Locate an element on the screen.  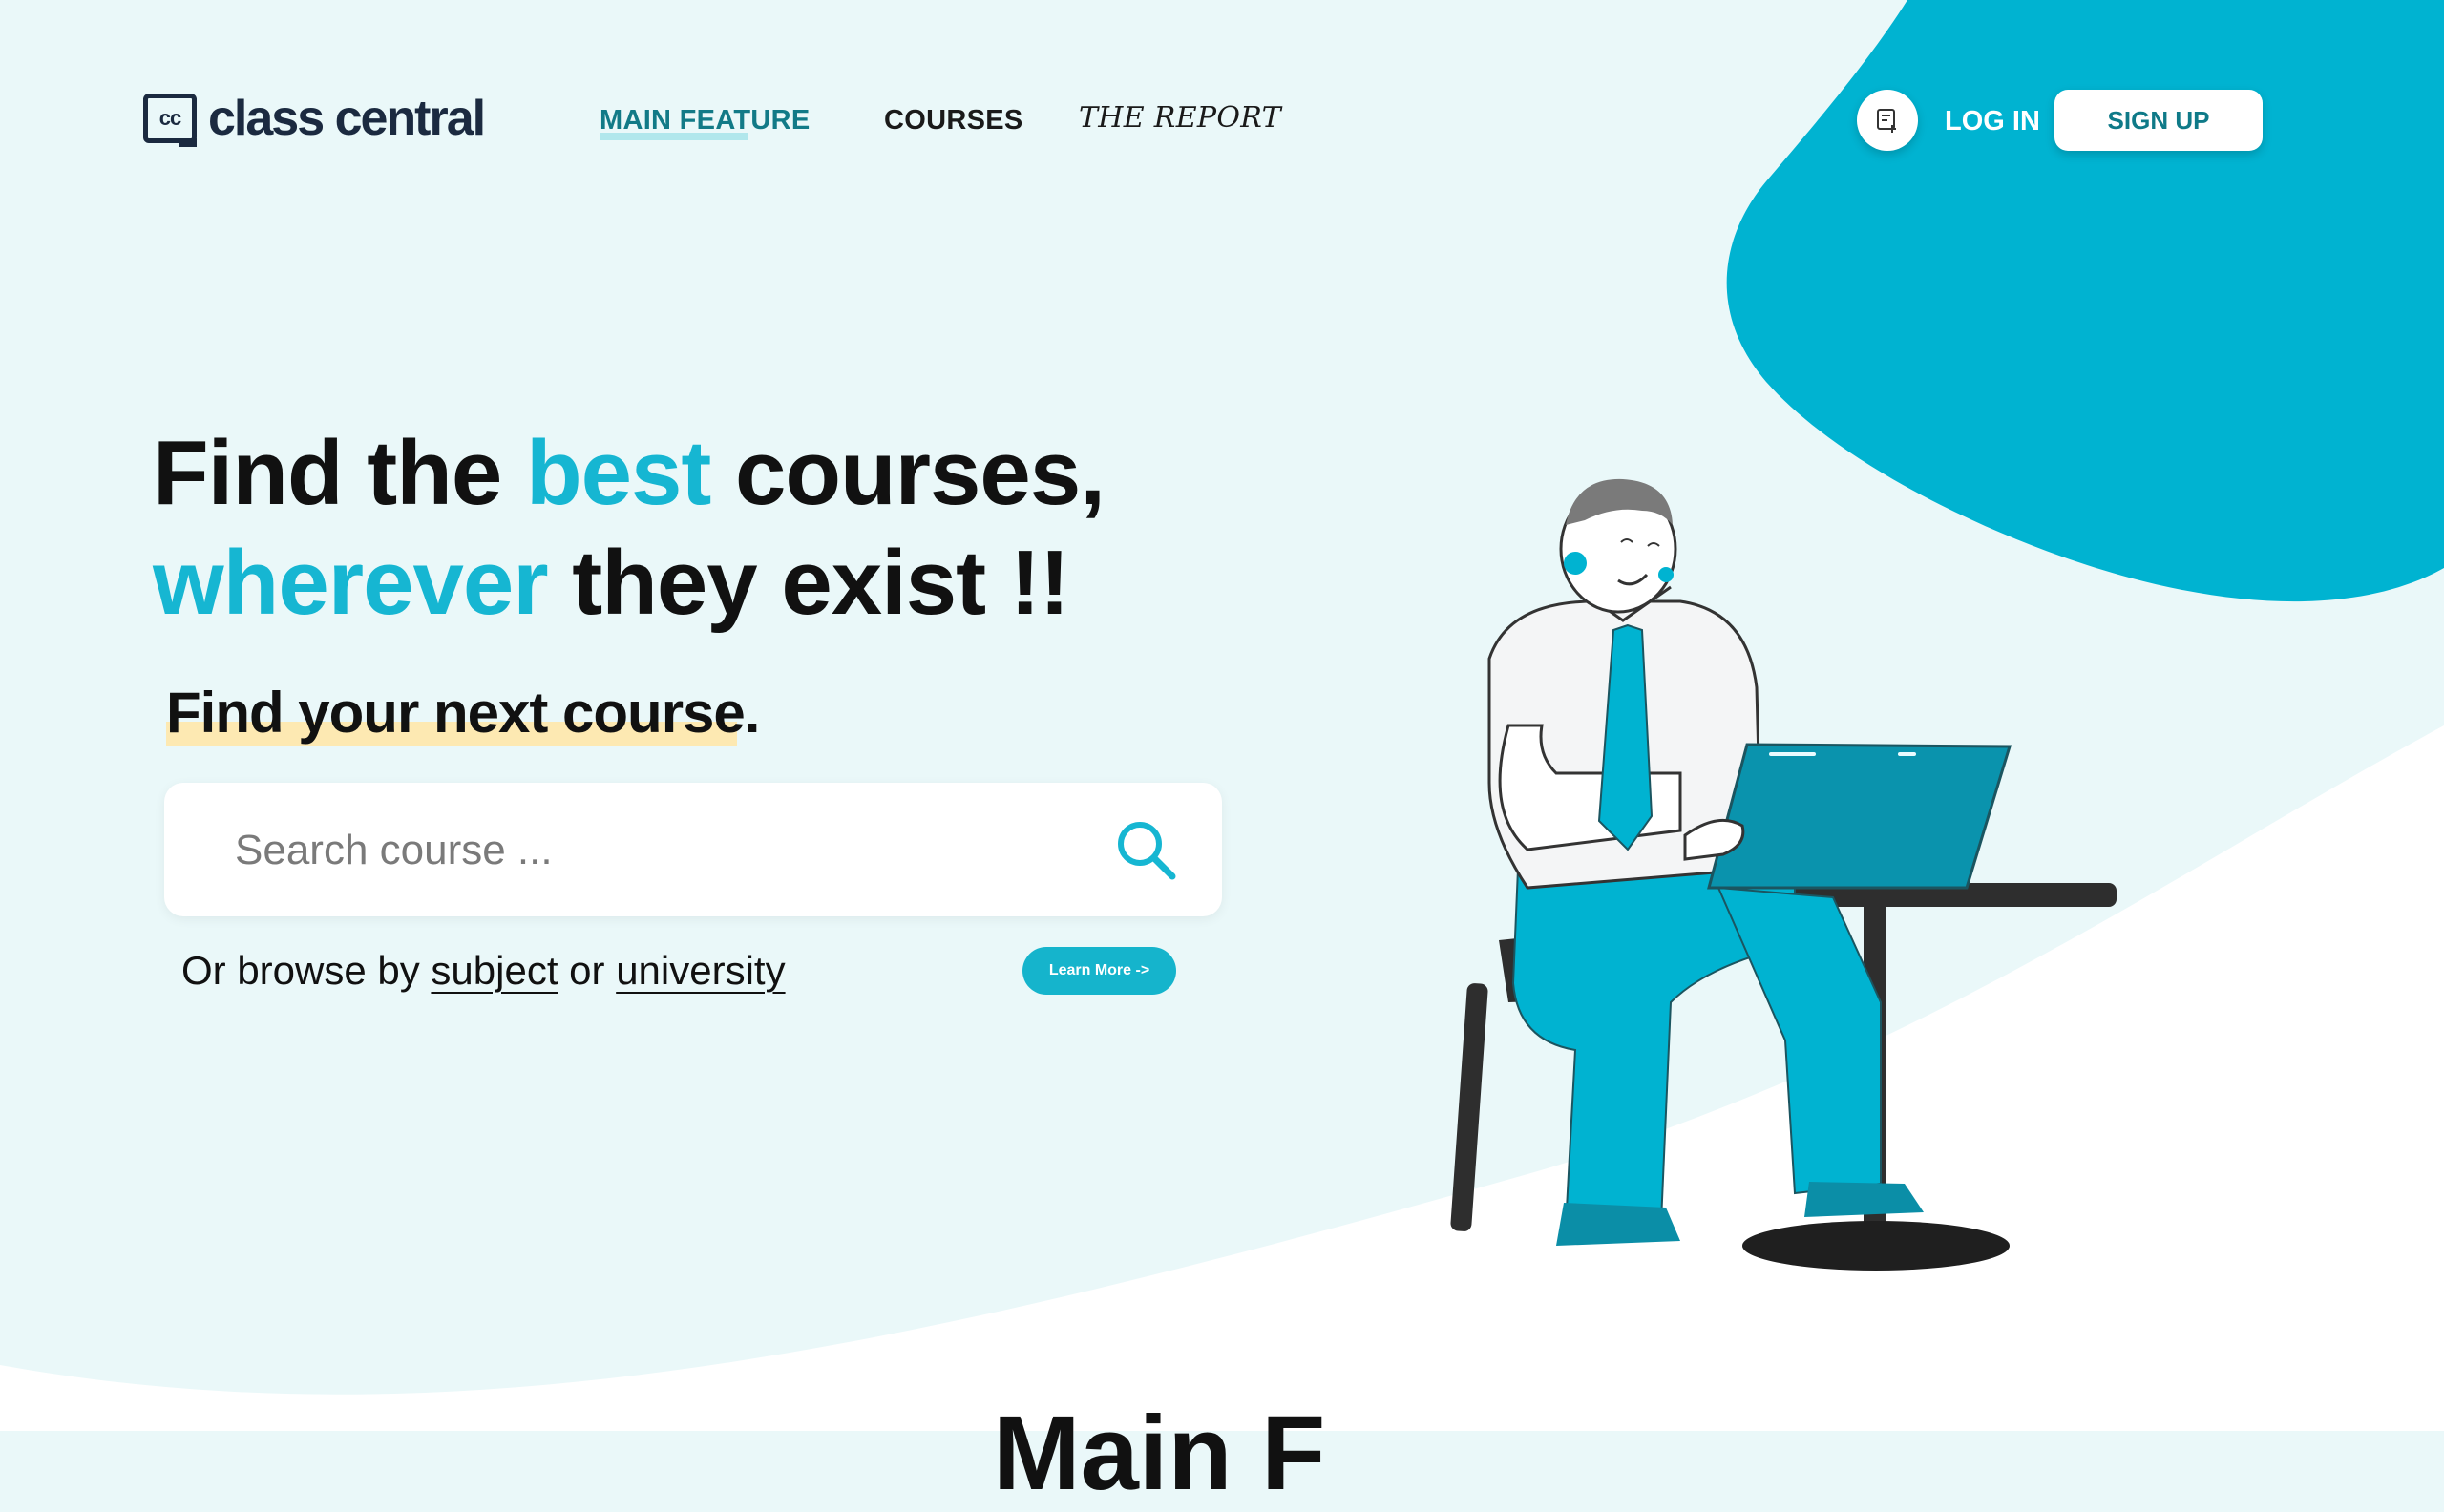
subheading-text: Find your next course is located at coordinates (456, 713).